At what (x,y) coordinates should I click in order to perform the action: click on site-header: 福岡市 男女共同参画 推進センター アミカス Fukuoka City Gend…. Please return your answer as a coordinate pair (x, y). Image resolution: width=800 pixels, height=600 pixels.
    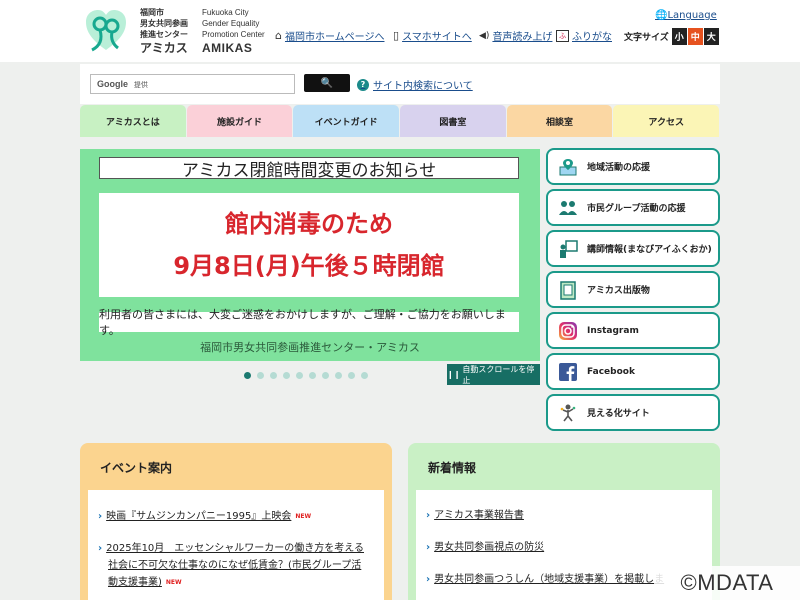
    Looking at the image, I should click on (400, 31).